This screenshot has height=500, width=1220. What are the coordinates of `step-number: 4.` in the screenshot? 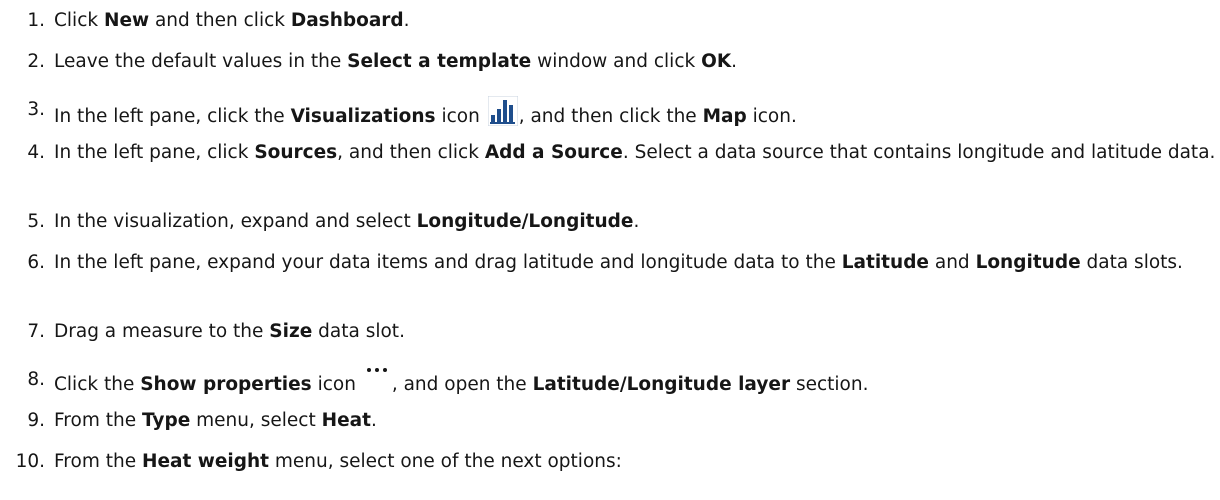 It's located at (36, 152).